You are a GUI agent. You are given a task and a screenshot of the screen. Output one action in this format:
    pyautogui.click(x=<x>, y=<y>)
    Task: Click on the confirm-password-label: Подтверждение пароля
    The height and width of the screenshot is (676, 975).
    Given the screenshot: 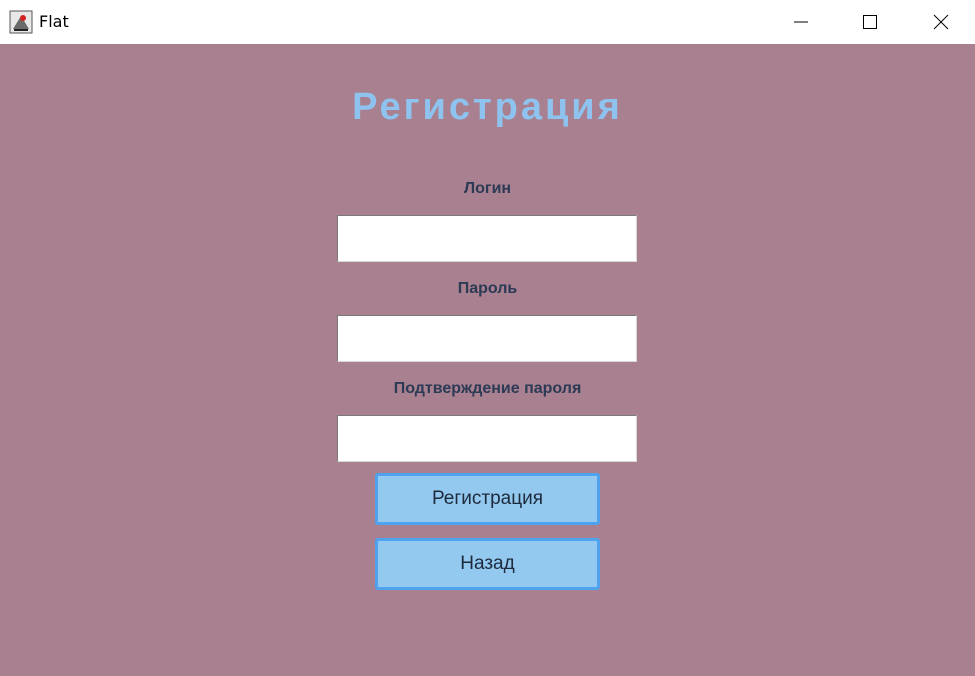 What is the action you would take?
    pyautogui.click(x=487, y=388)
    